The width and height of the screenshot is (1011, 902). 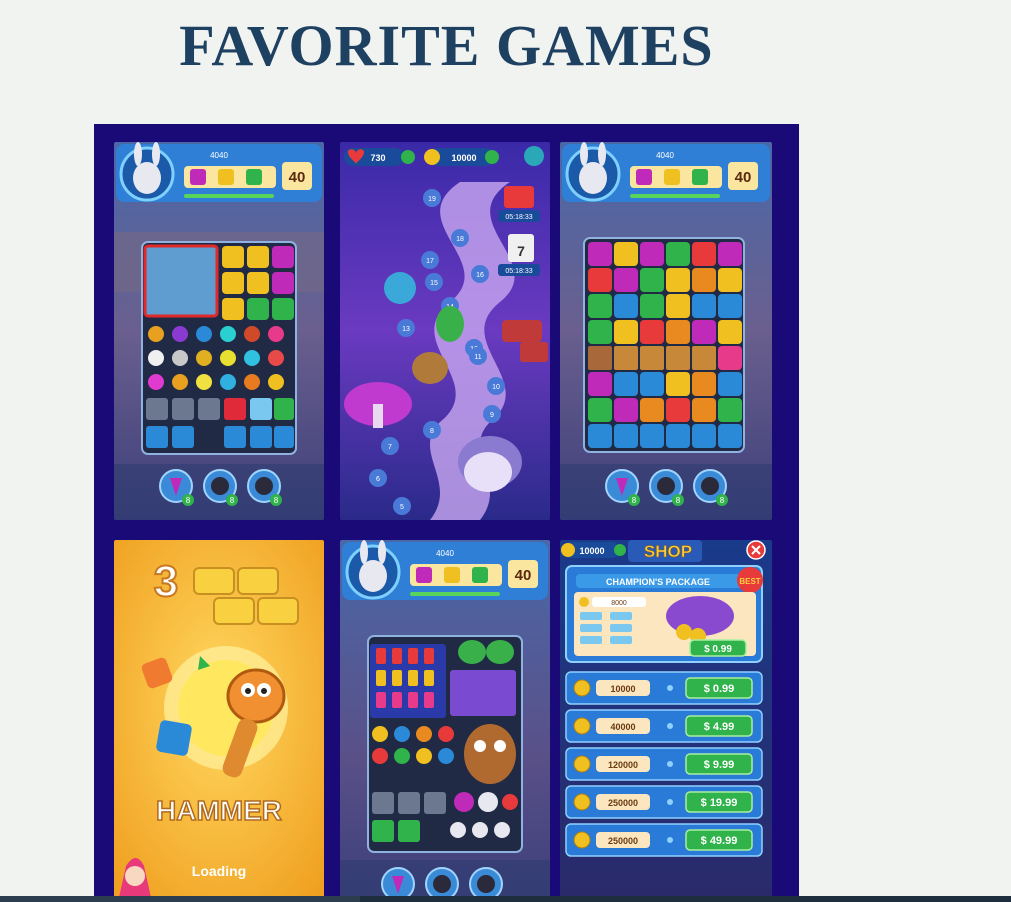 I want to click on shop-offer-row: 250000 $ 49.99, so click(x=664, y=840).